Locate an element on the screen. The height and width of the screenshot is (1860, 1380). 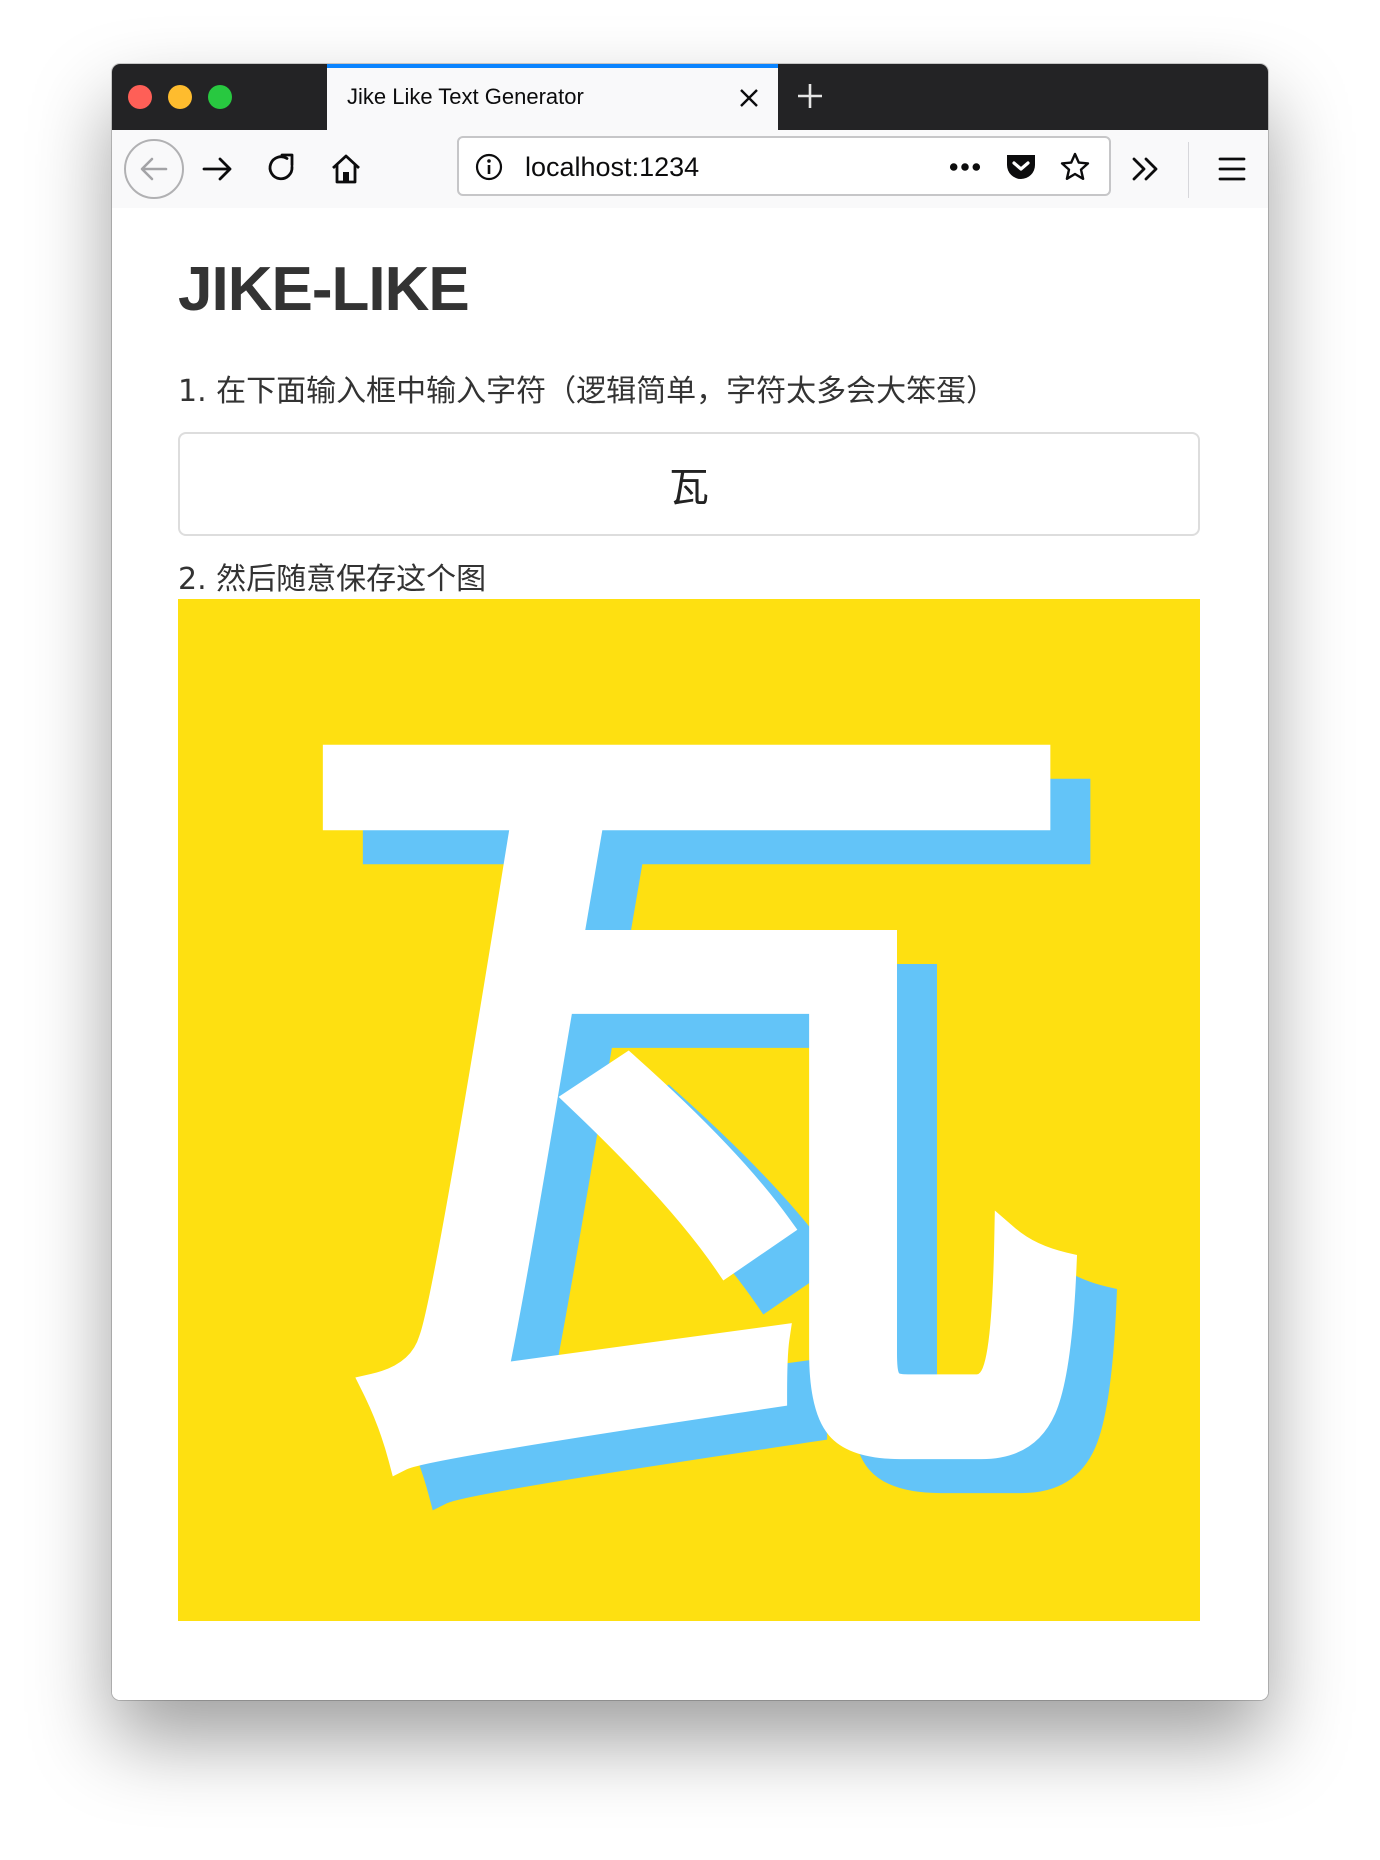
title-bar: Jike Like Text Generator is located at coordinates (690, 97).